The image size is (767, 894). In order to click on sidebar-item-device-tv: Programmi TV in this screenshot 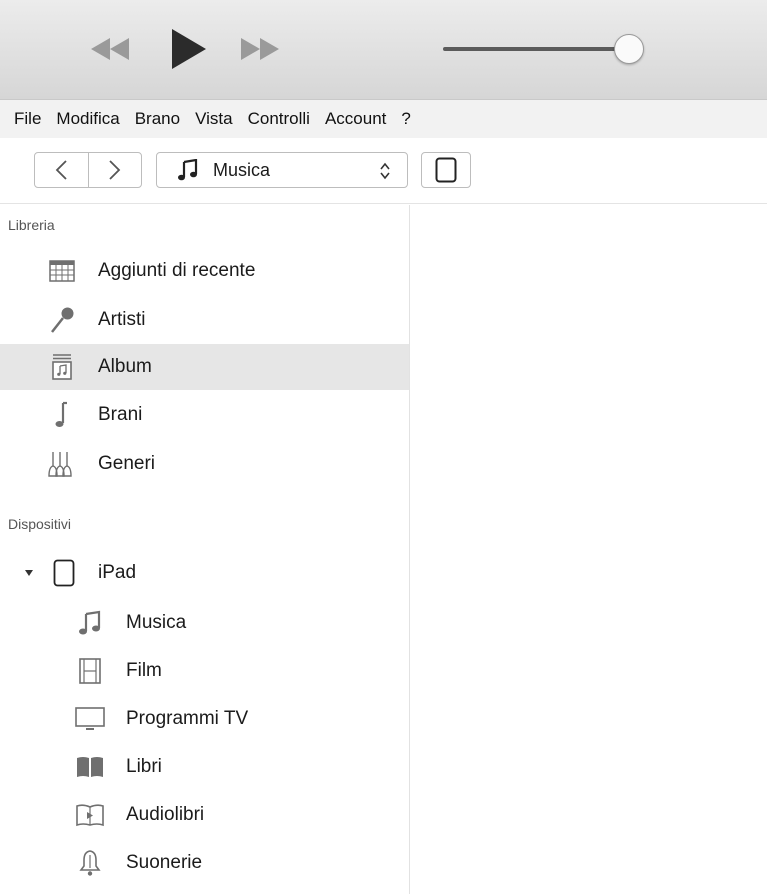, I will do `click(204, 719)`.